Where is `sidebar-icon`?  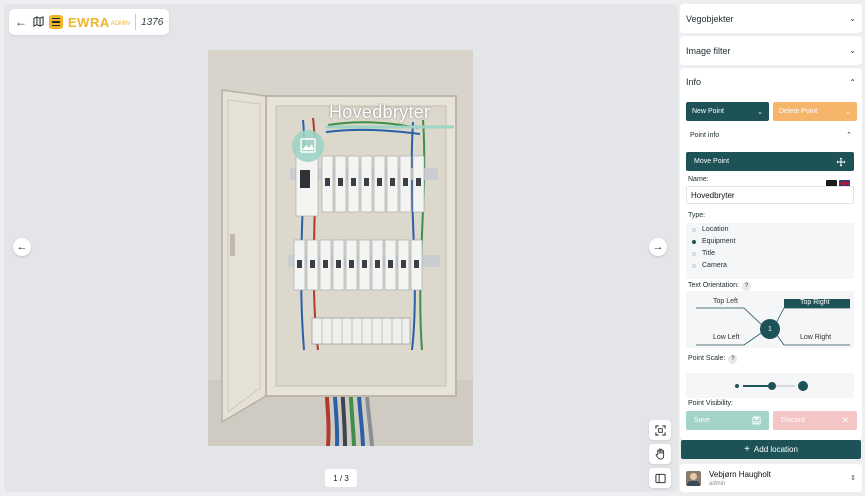 sidebar-icon is located at coordinates (660, 478).